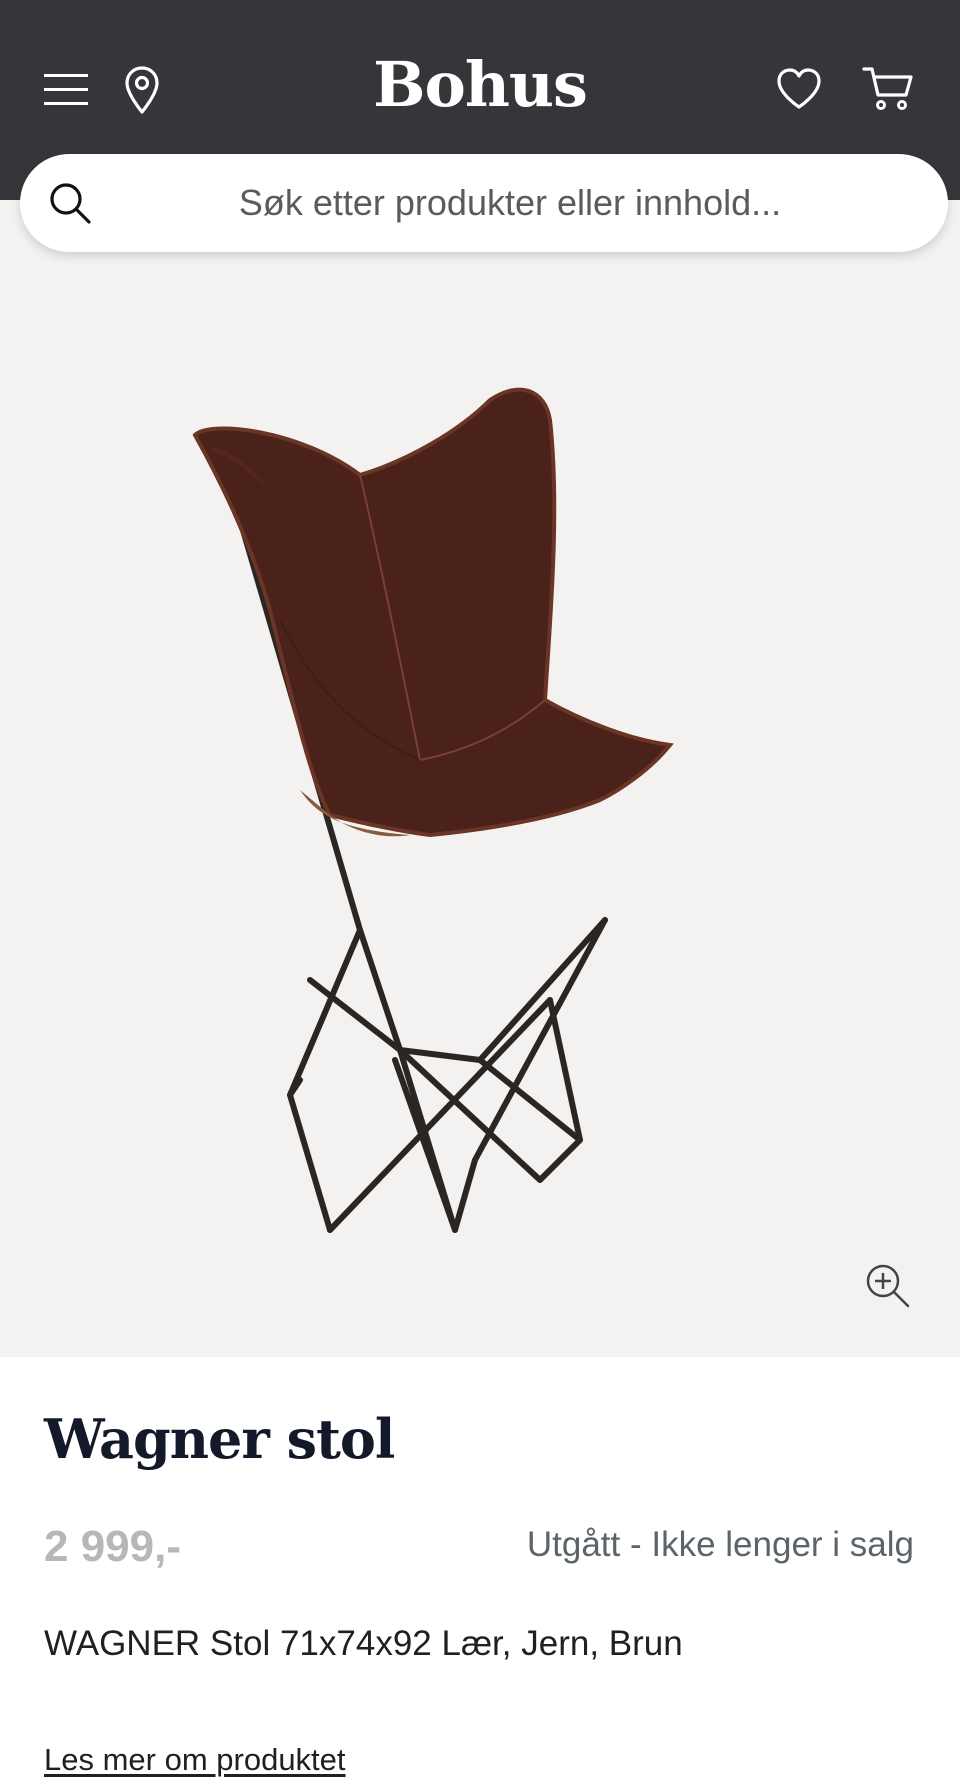 The height and width of the screenshot is (1785, 960). I want to click on product-title: Wagner stol, so click(219, 1439).